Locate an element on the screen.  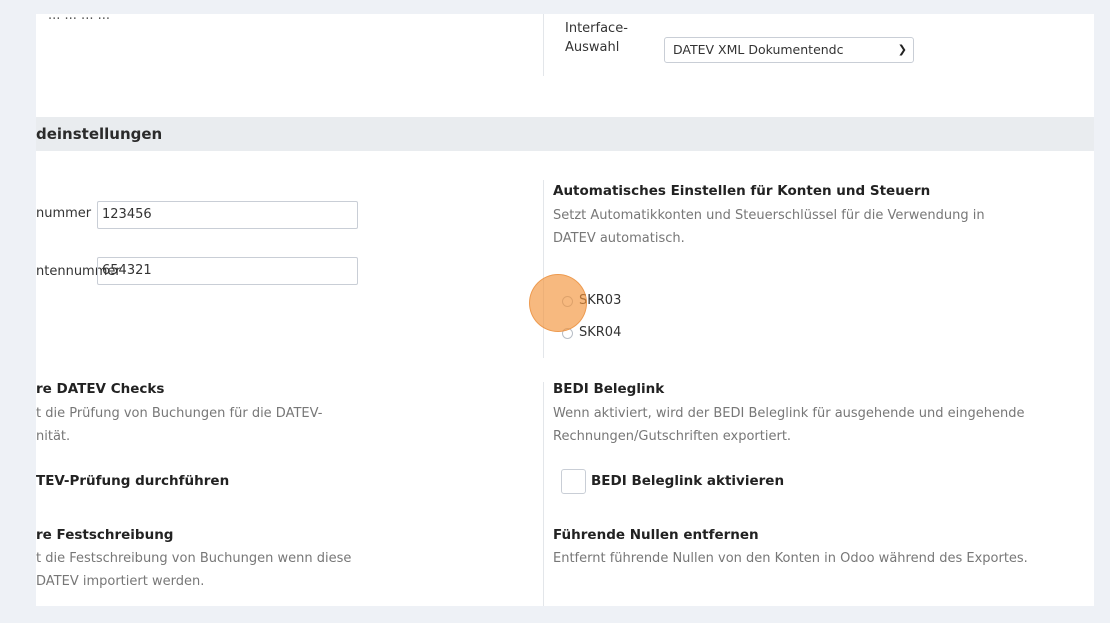
festschreibung-desc-line2: DATEV importiert werden. is located at coordinates (120, 581).